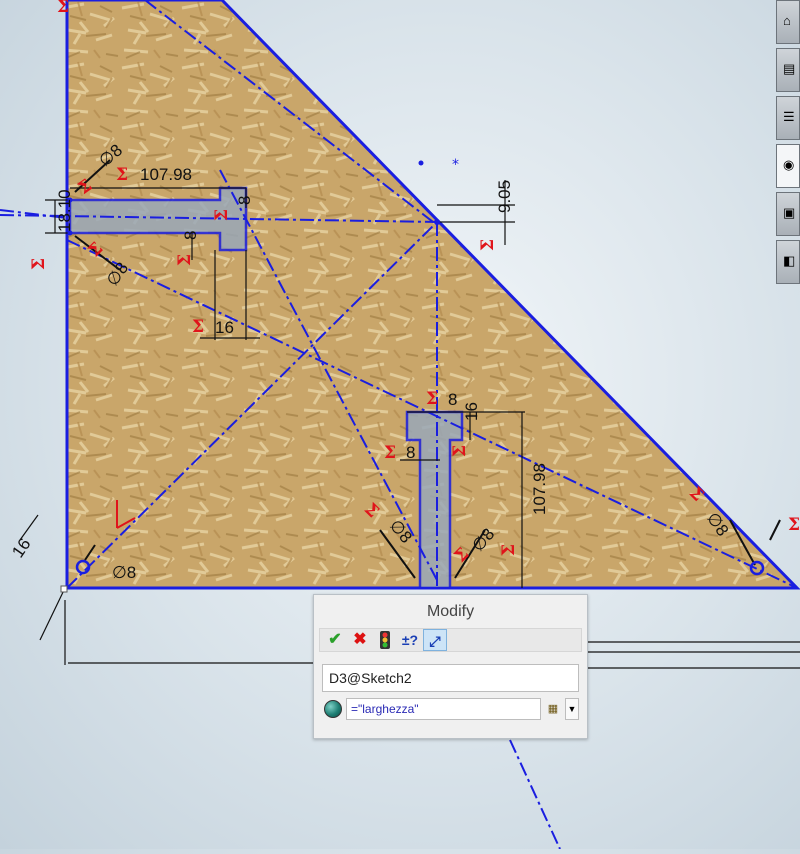  Describe the element at coordinates (539, 489) in the screenshot. I see `dim-vertical-right: 107.98` at that location.